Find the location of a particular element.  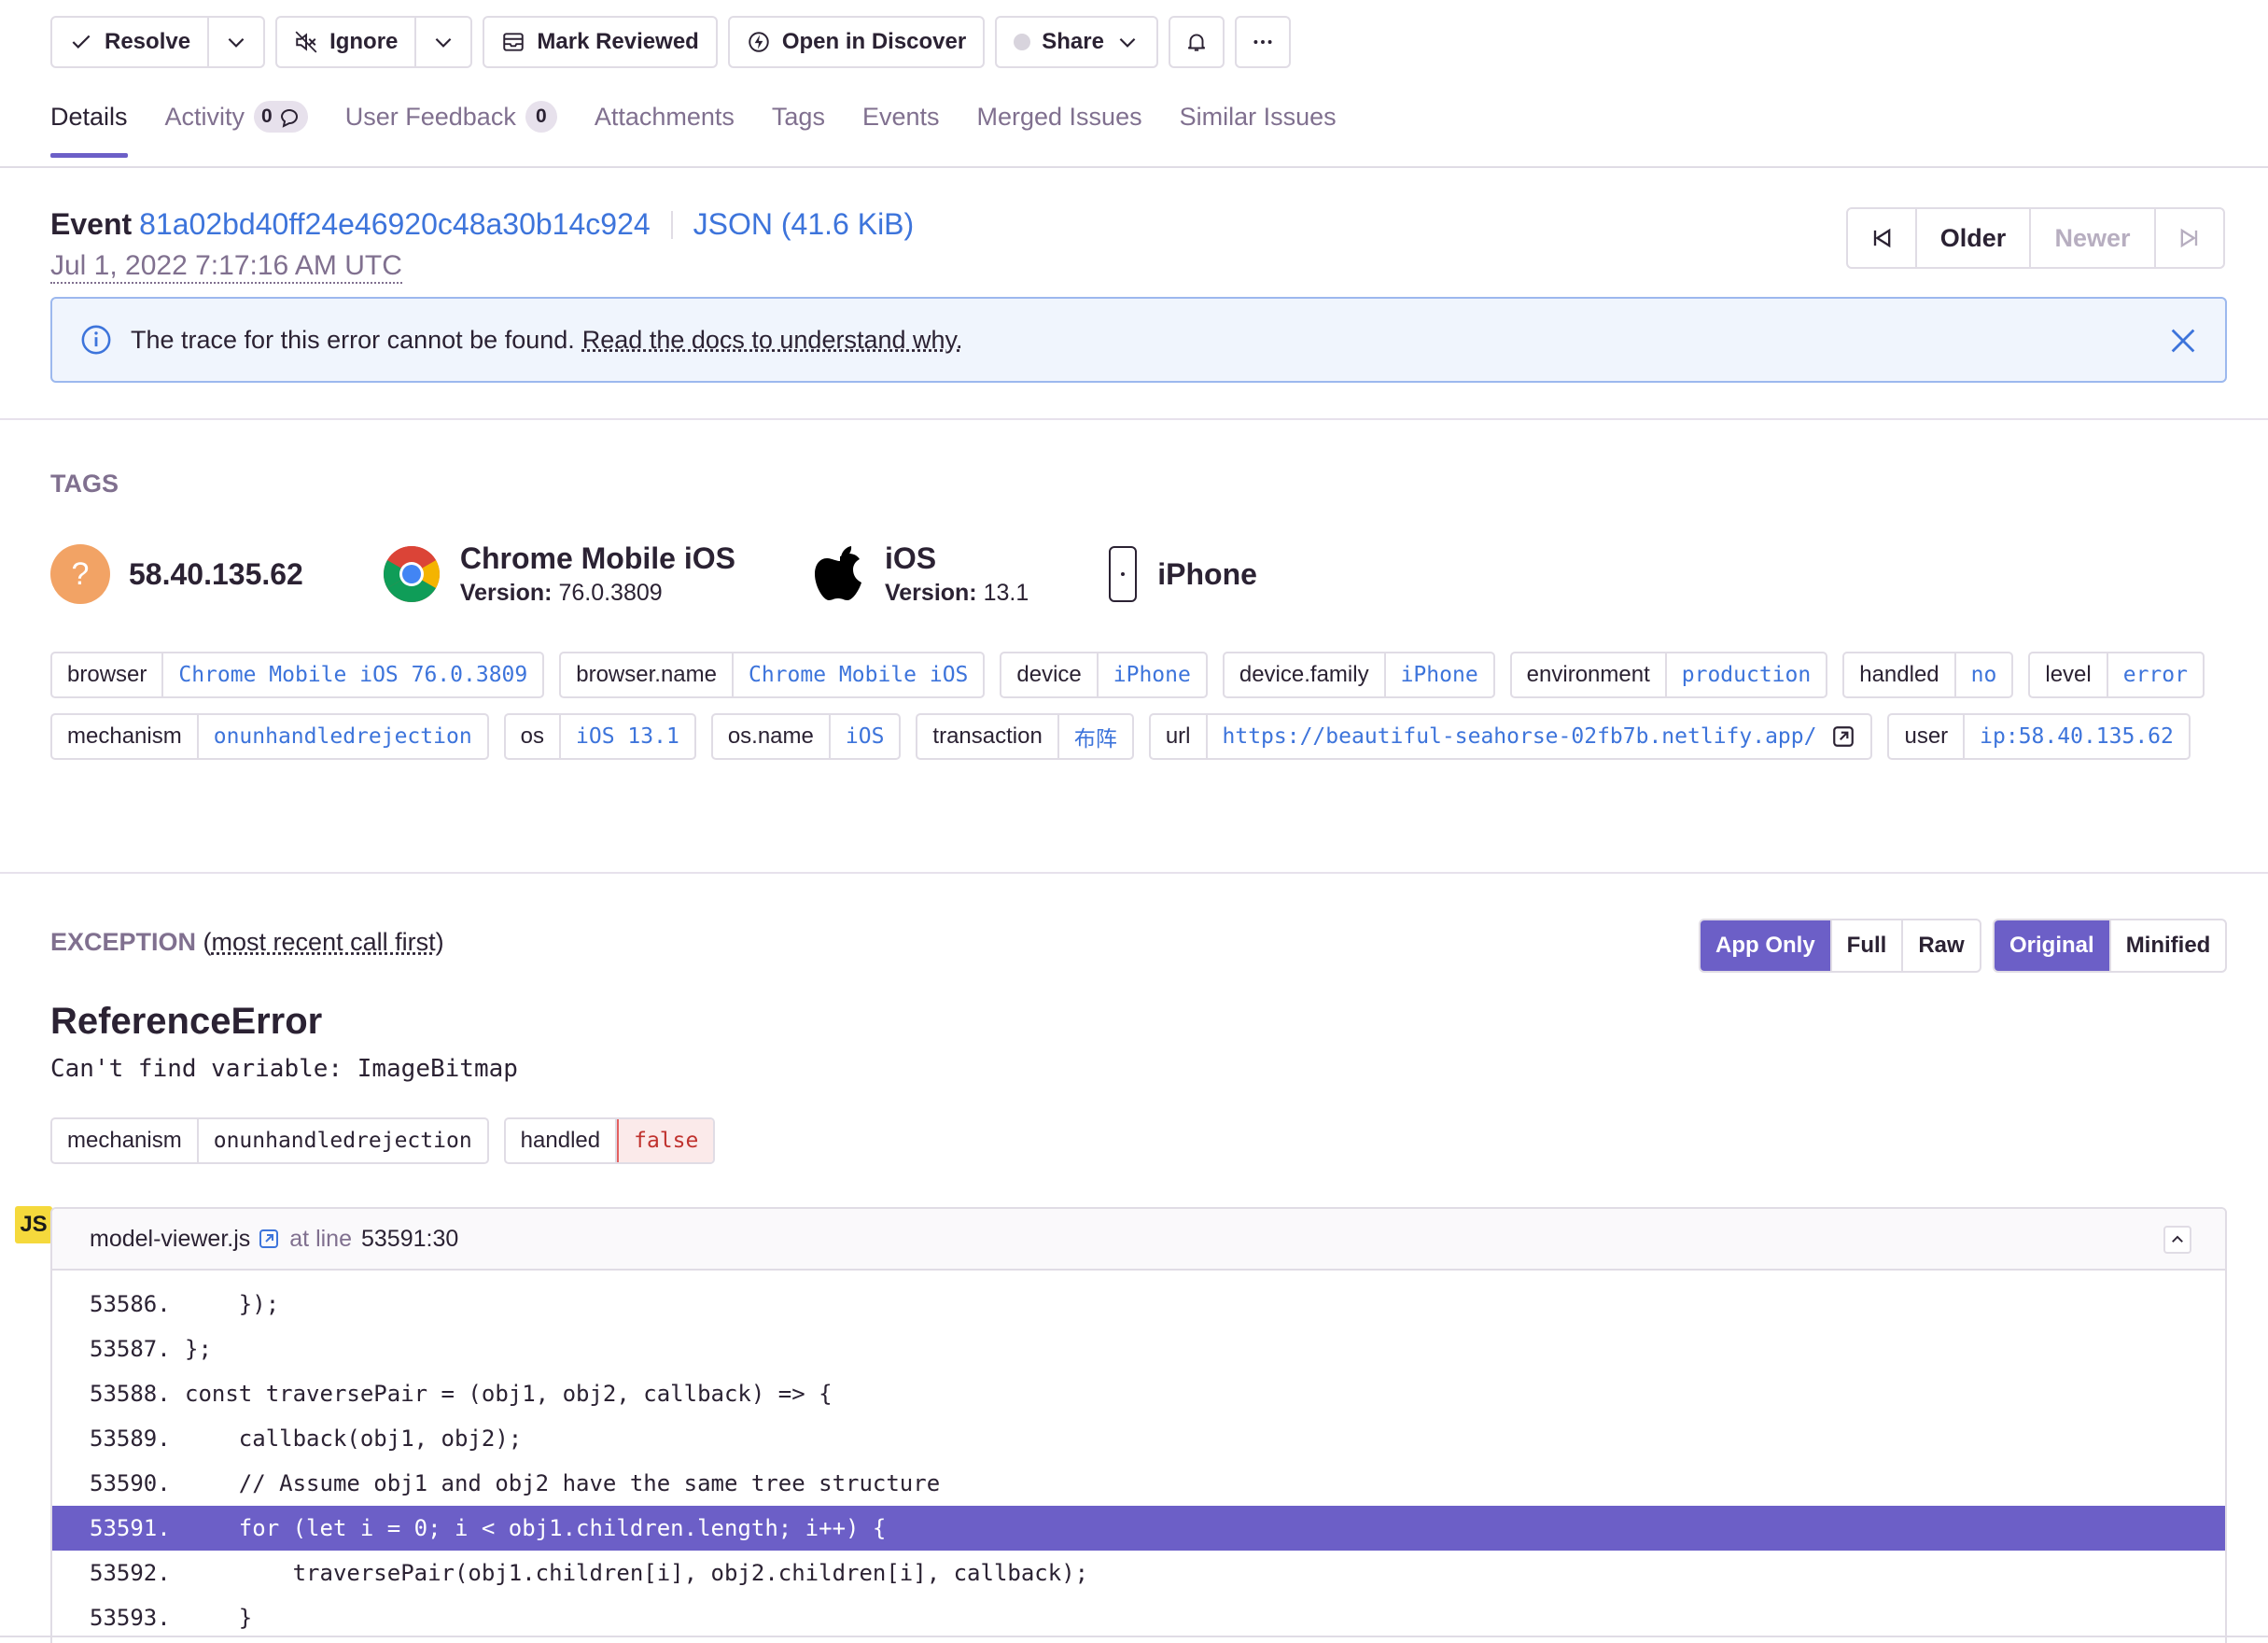

code-line: 53589. callback(obj1, obj2); is located at coordinates (1138, 1438).